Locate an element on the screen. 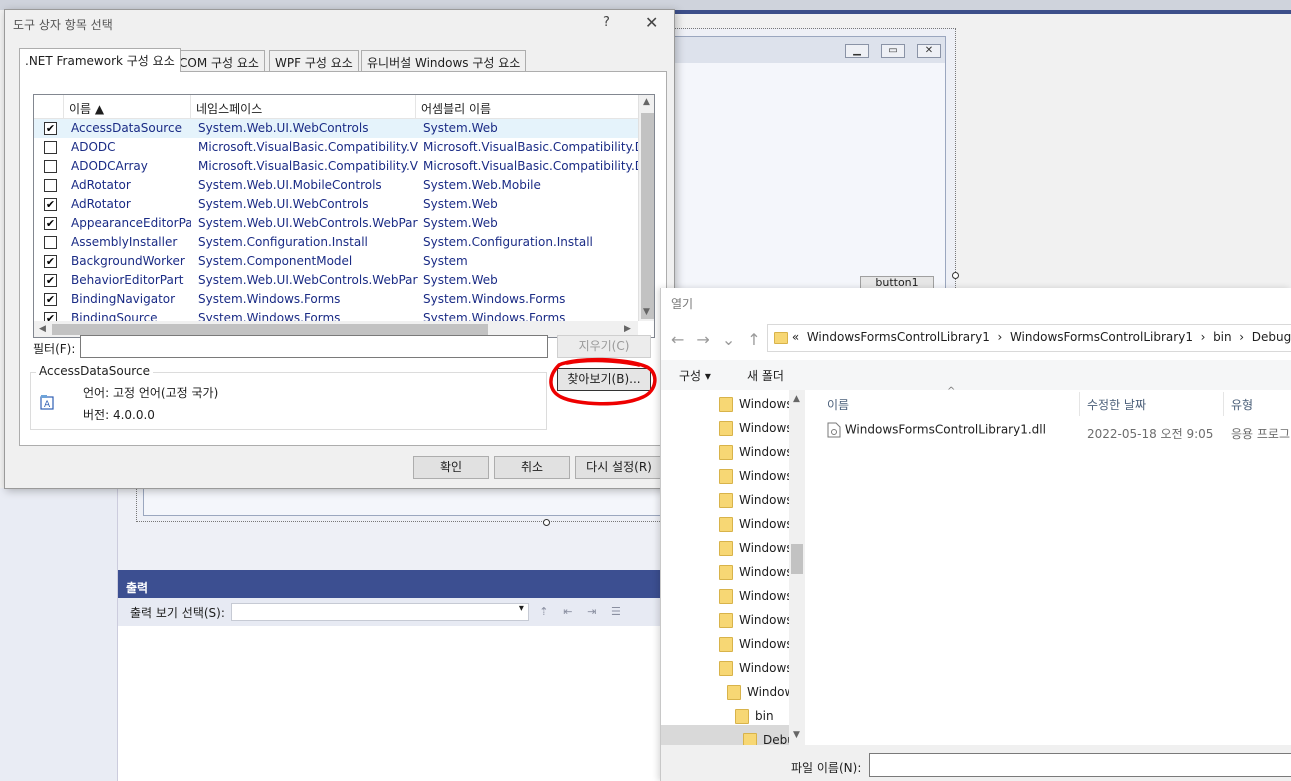 The height and width of the screenshot is (781, 1291). scroll-left-icon: ◀ is located at coordinates (42, 329).